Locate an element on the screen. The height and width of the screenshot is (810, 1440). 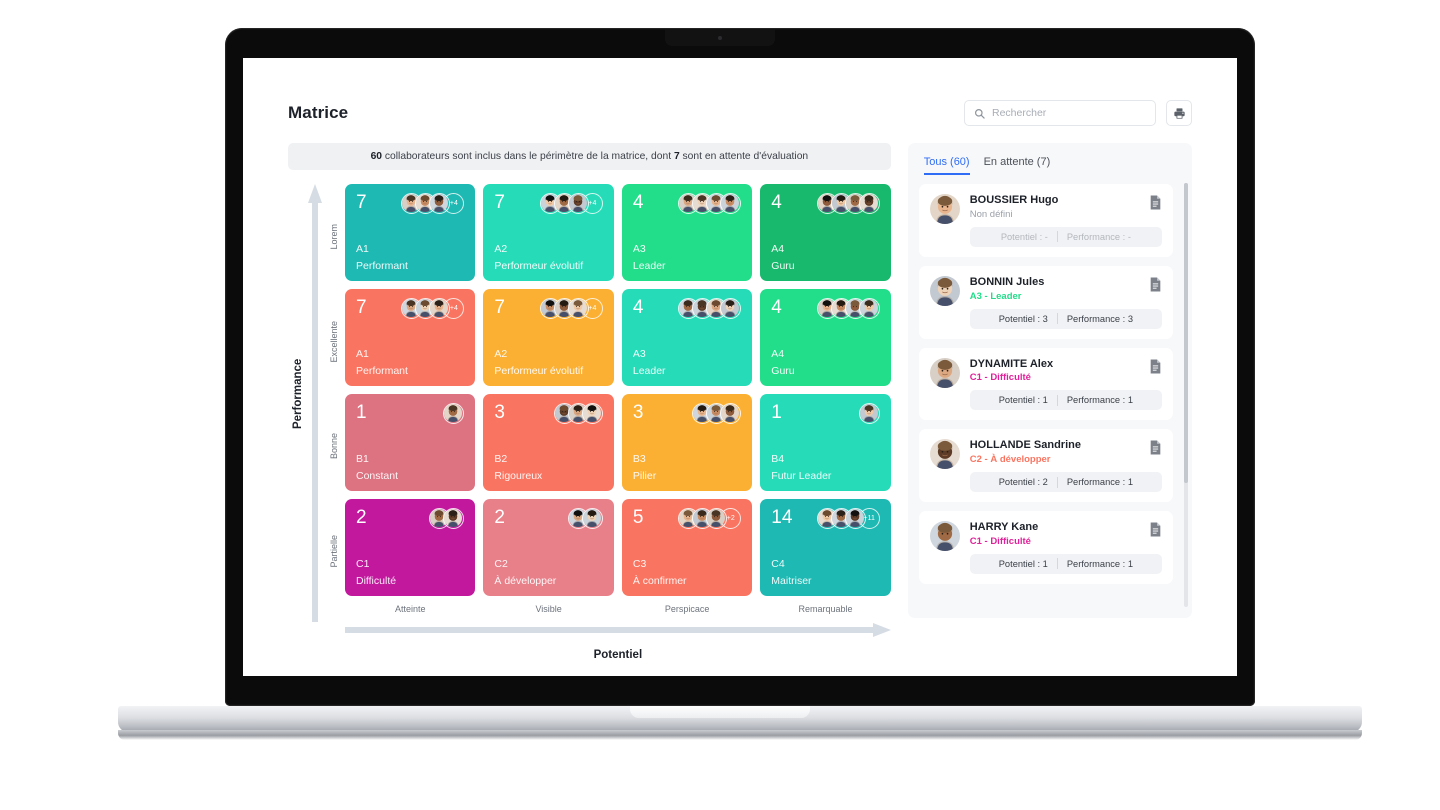
header-actions: Rechercher is located at coordinates (1078, 113).